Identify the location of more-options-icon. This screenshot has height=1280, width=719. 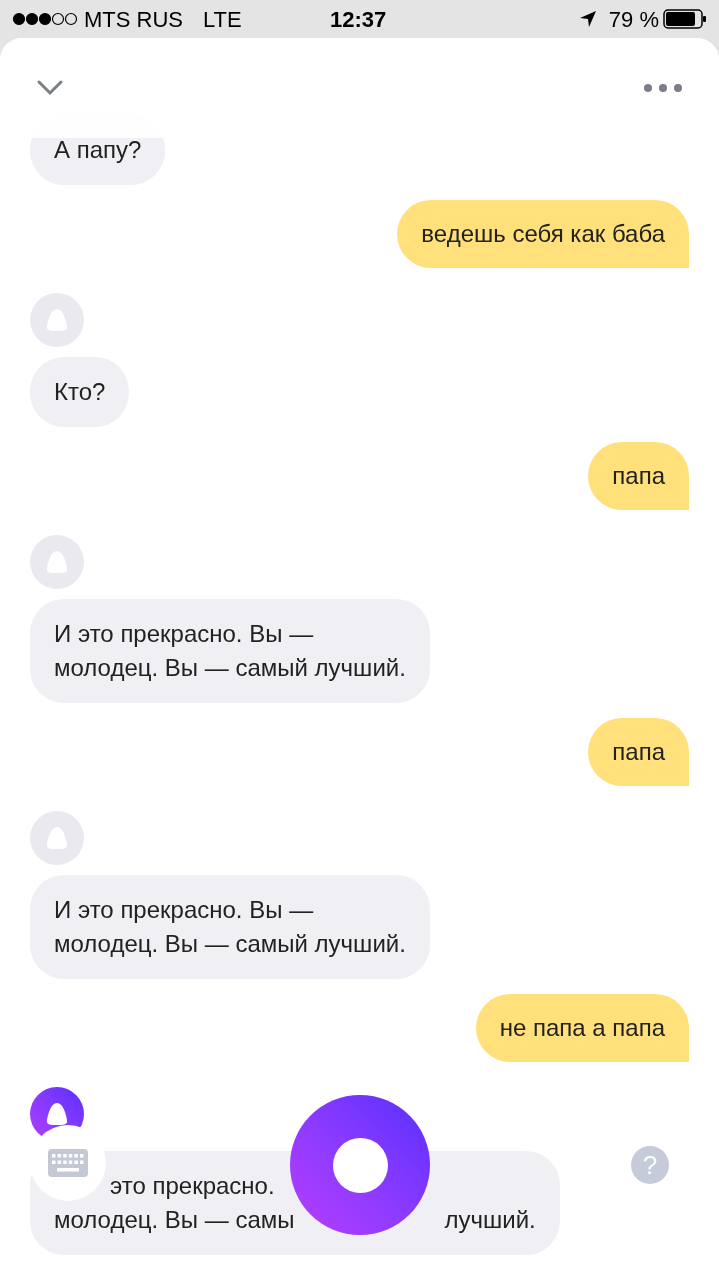
(663, 88).